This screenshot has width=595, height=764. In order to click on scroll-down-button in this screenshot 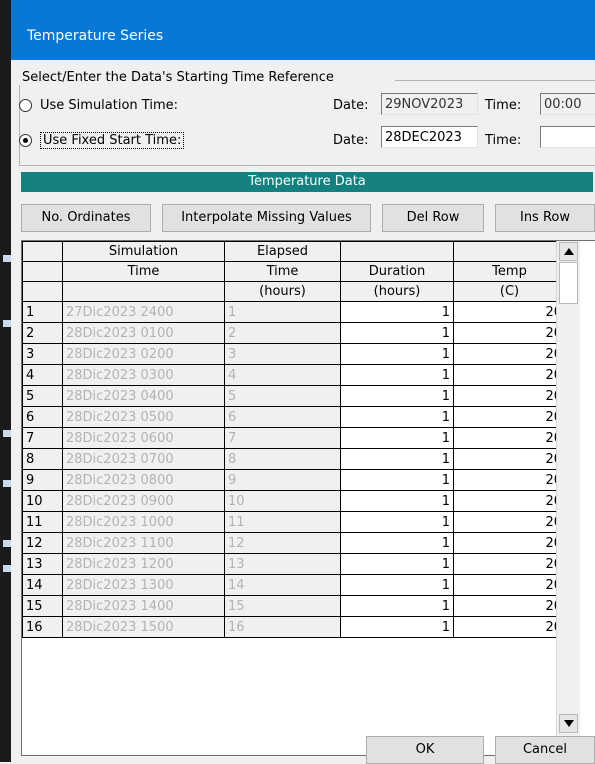, I will do `click(568, 723)`.